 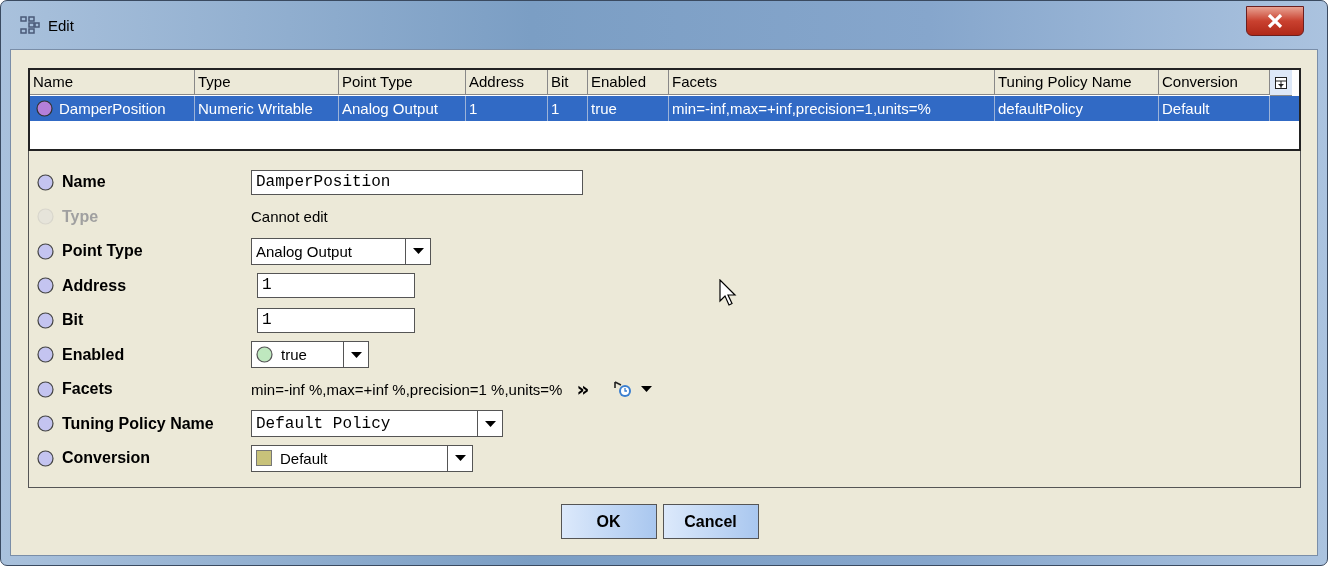 What do you see at coordinates (608, 521) in the screenshot?
I see `dialog-button: OK` at bounding box center [608, 521].